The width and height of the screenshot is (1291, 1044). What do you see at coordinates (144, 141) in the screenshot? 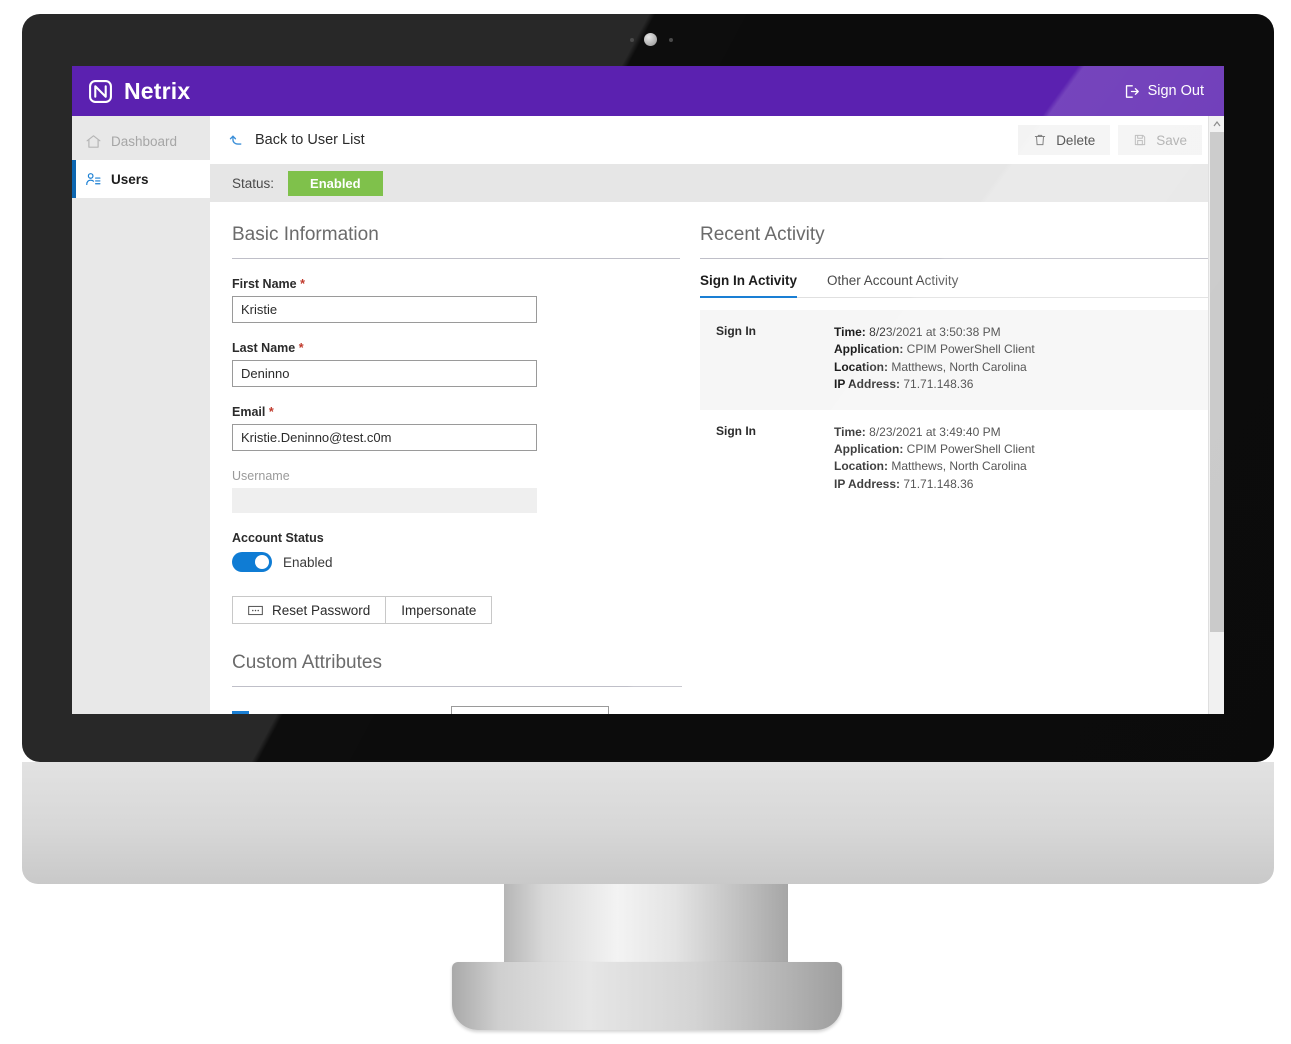
I see `sidebar-item-dashboard-label: Dashboard` at bounding box center [144, 141].